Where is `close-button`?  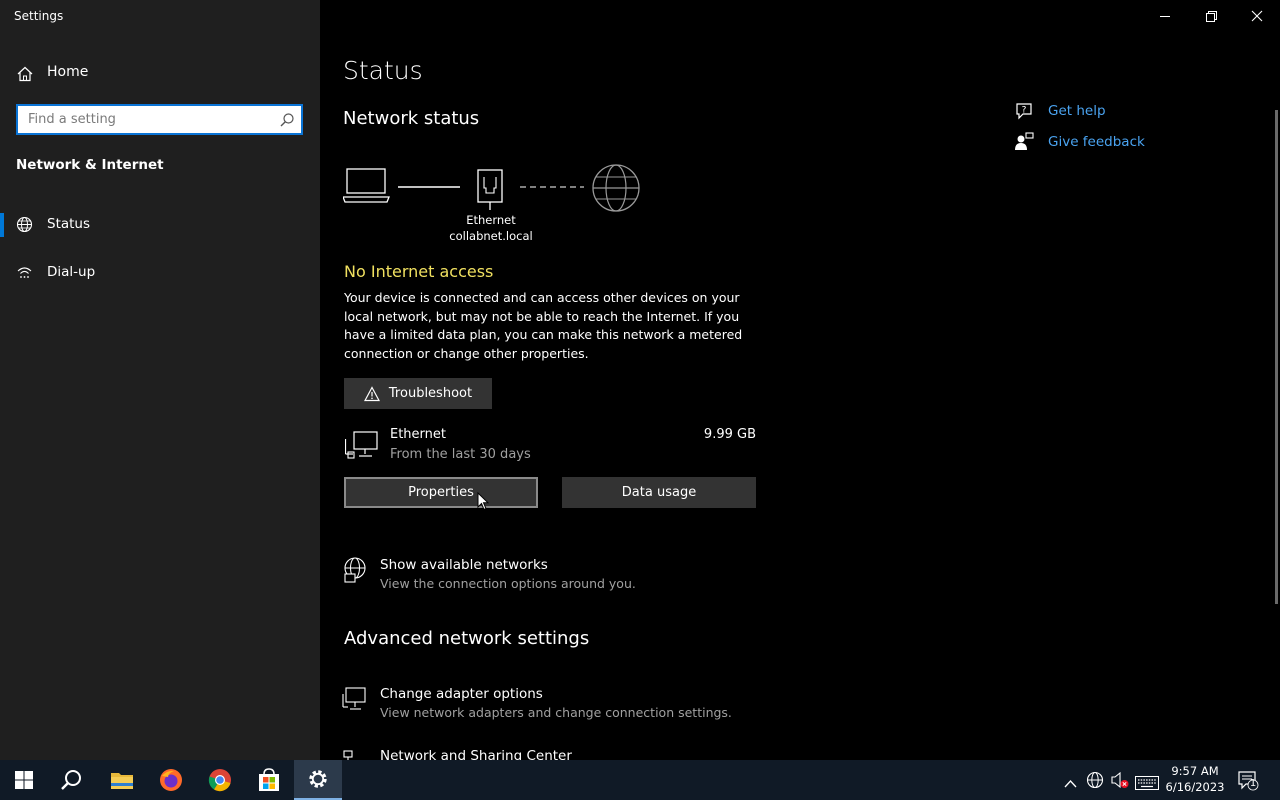 close-button is located at coordinates (1257, 16).